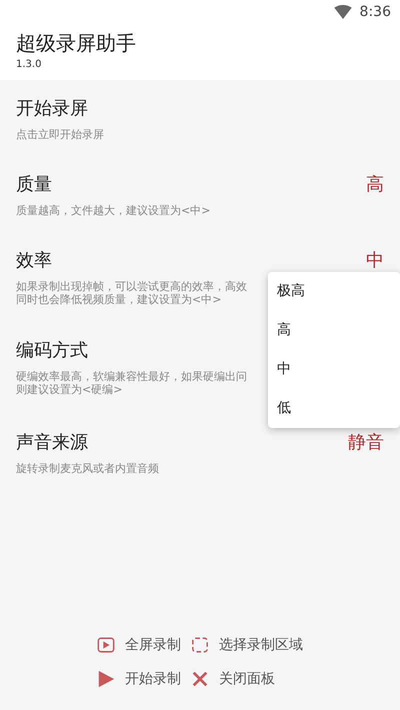  I want to click on action-button: 全屏录制, so click(139, 645).